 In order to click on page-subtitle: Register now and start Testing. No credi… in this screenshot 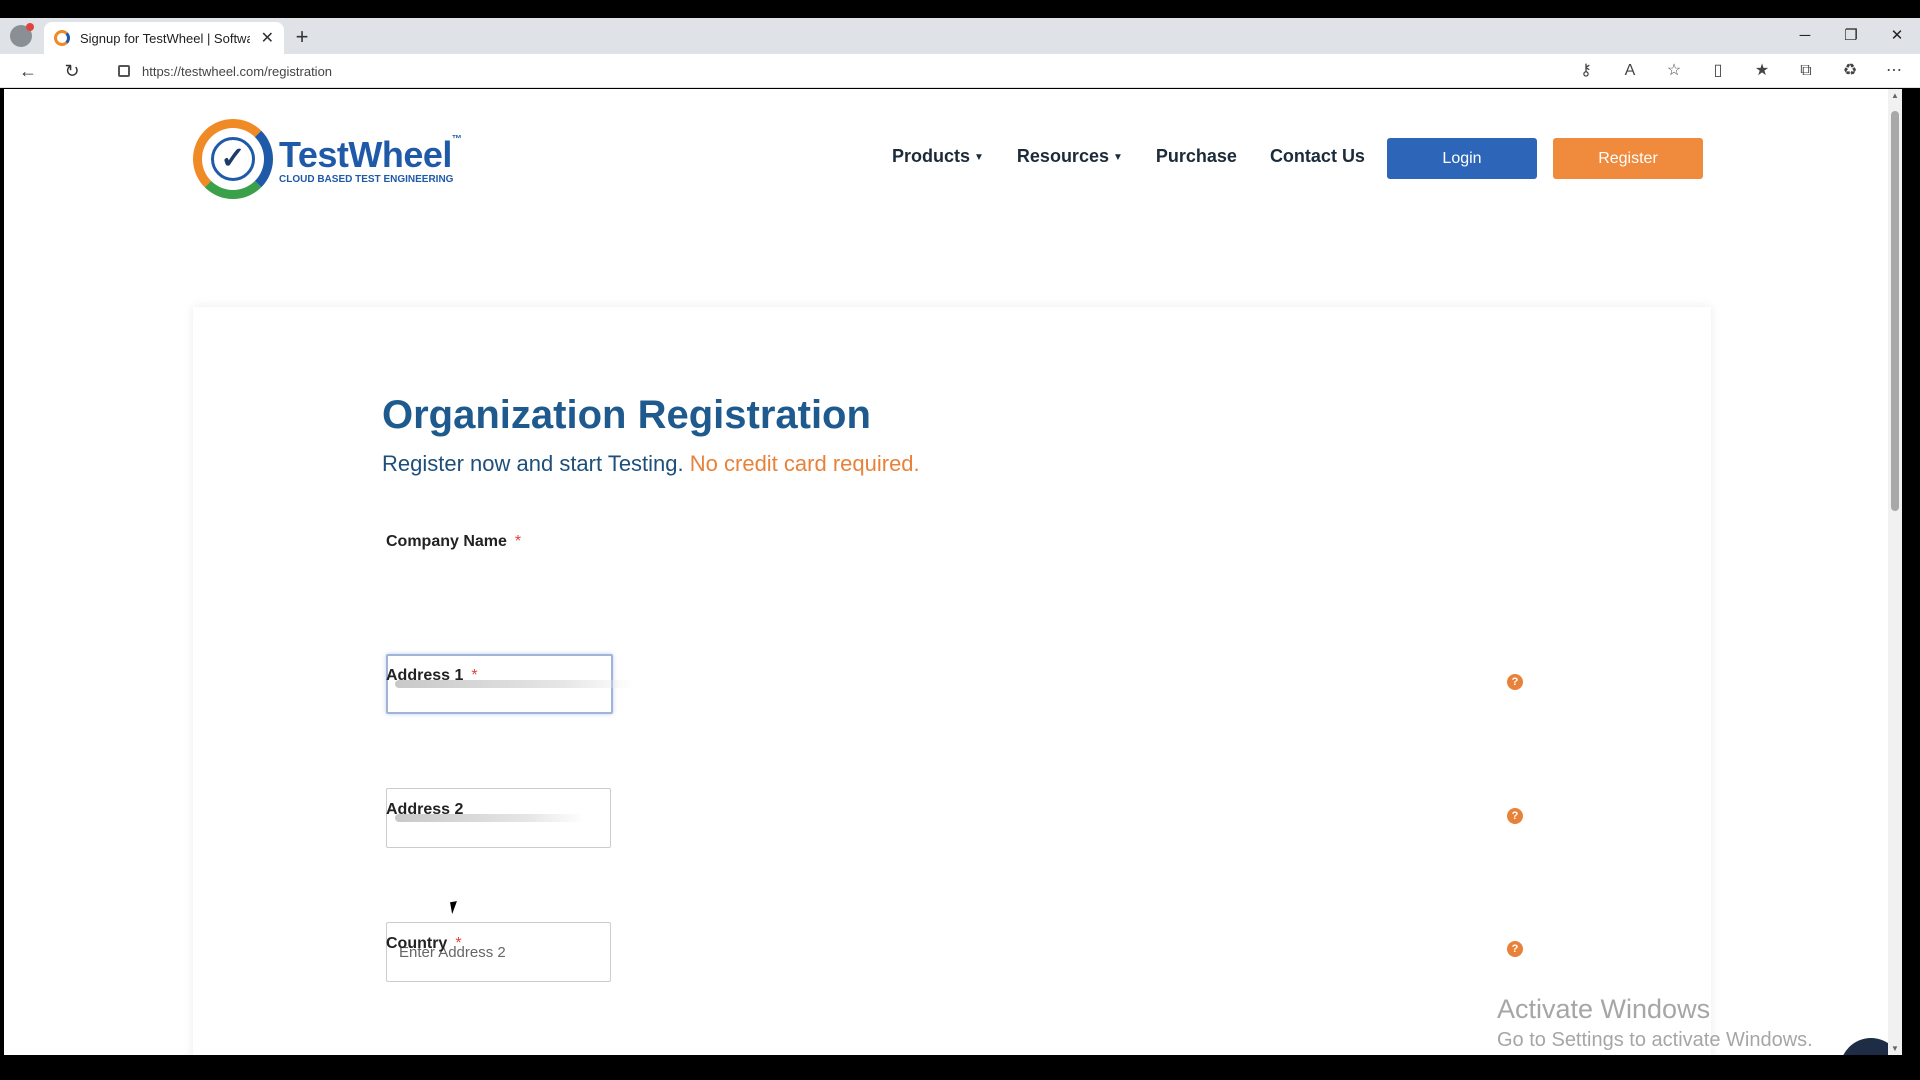, I will do `click(651, 463)`.